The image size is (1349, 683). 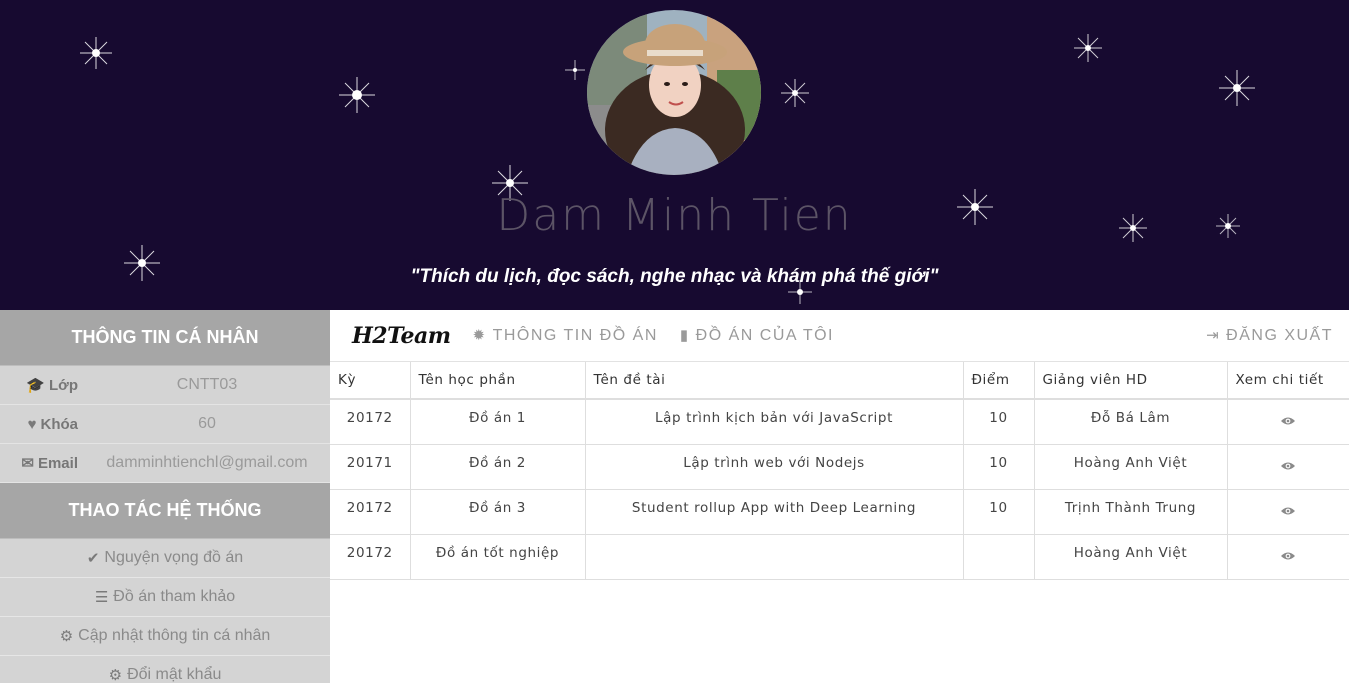 I want to click on logout-button: ⇥ ĐĂNG XUẤT, so click(x=1269, y=336).